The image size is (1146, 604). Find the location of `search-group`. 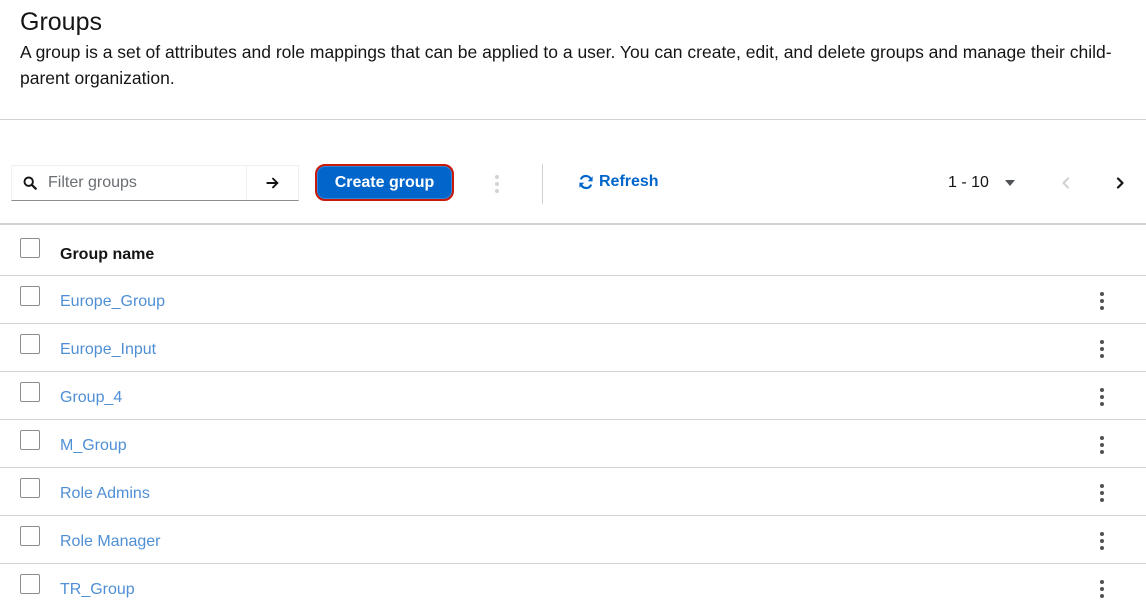

search-group is located at coordinates (155, 183).